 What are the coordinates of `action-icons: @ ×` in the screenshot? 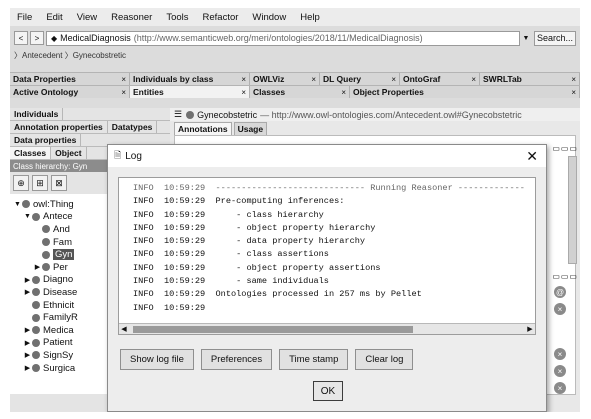 It's located at (560, 300).